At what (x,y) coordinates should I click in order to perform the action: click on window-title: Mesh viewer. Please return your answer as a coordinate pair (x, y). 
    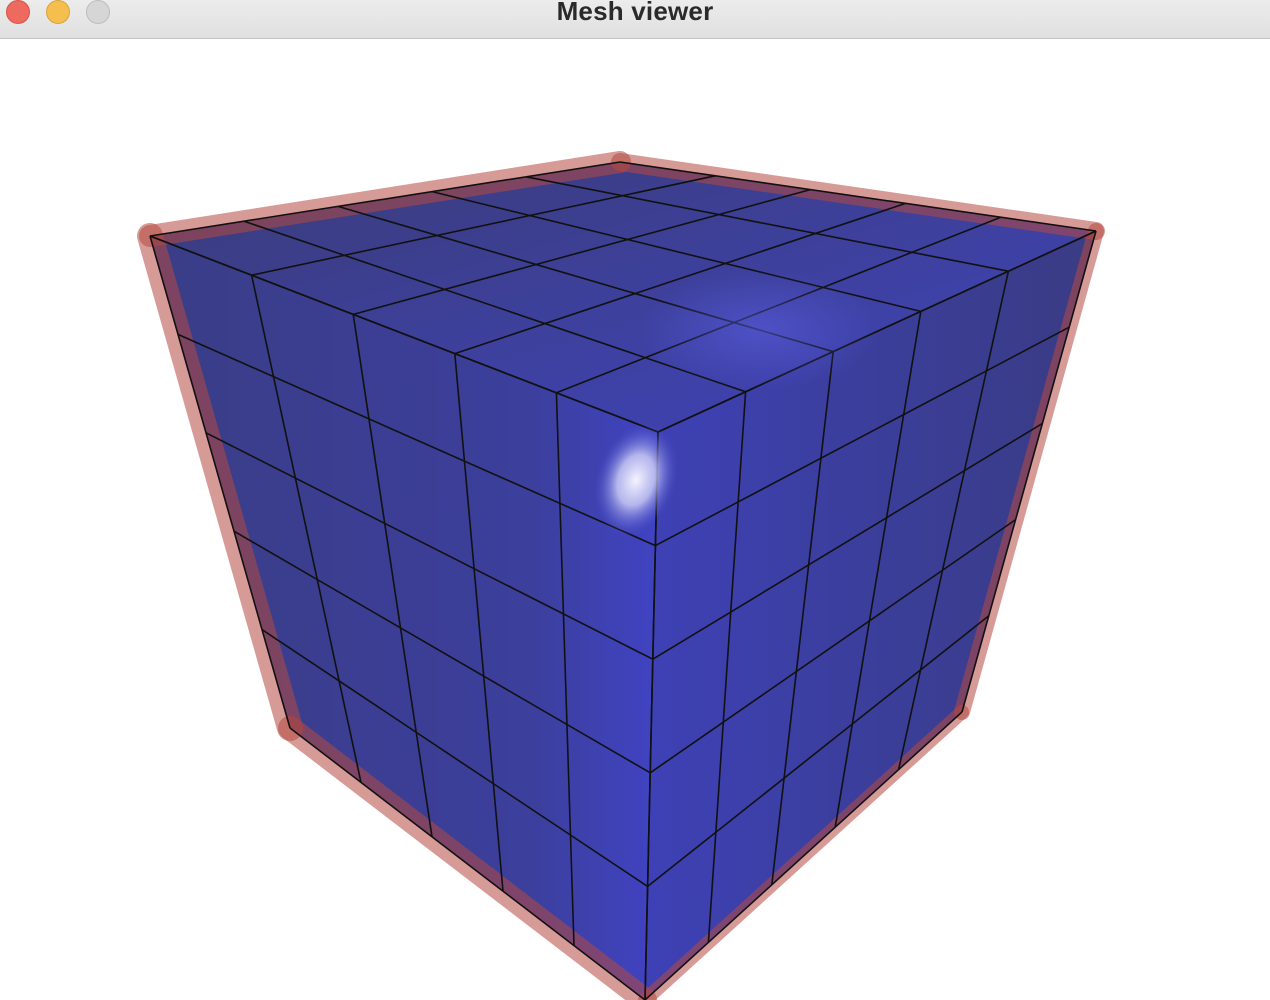
    Looking at the image, I should click on (635, 13).